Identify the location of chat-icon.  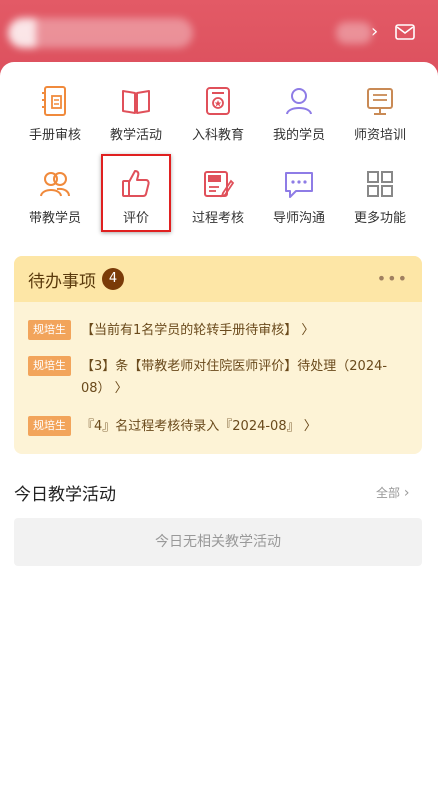
(299, 185).